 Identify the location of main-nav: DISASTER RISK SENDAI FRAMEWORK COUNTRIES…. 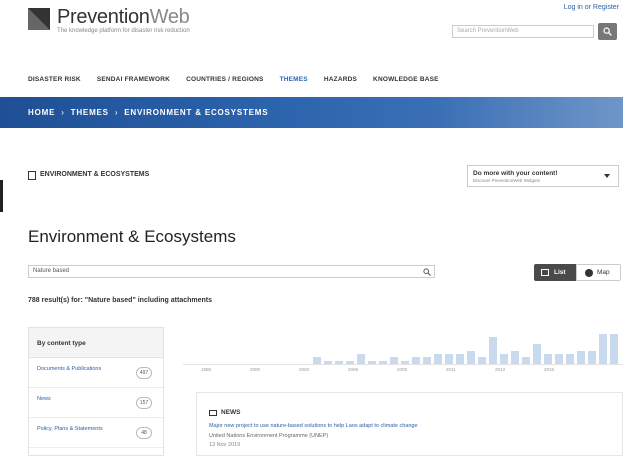
(233, 79).